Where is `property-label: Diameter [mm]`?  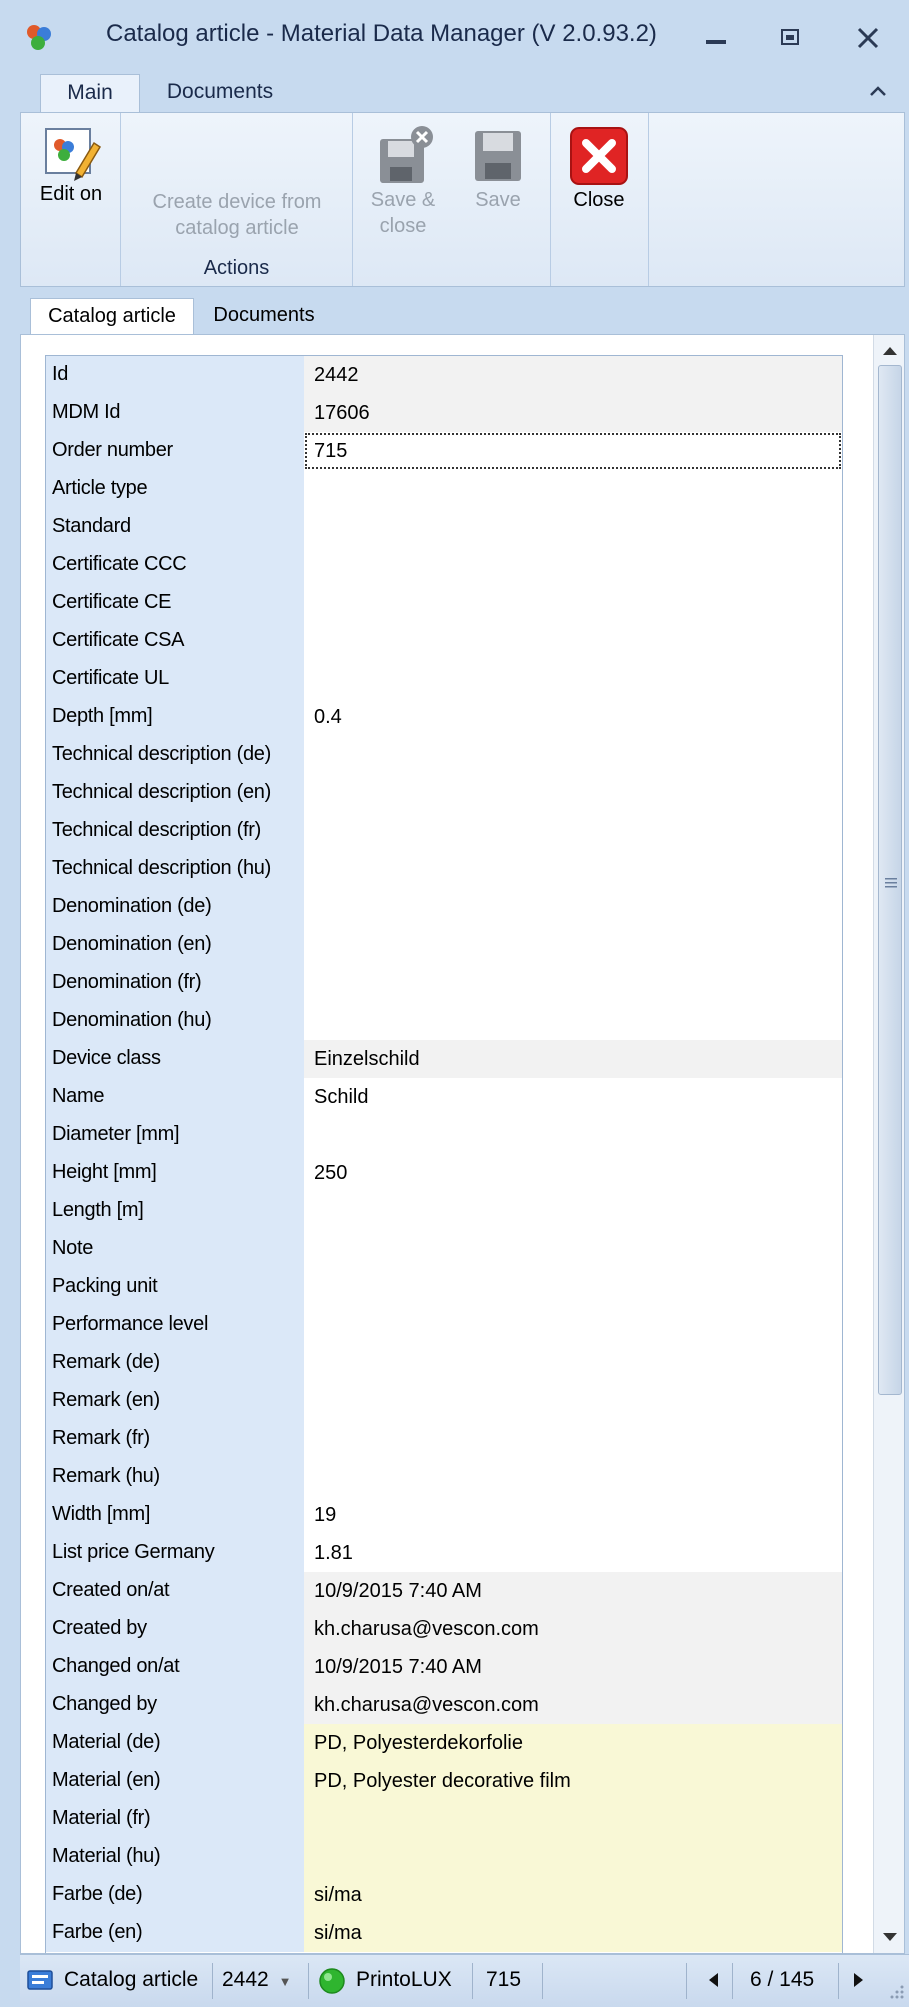
property-label: Diameter [mm] is located at coordinates (175, 1135).